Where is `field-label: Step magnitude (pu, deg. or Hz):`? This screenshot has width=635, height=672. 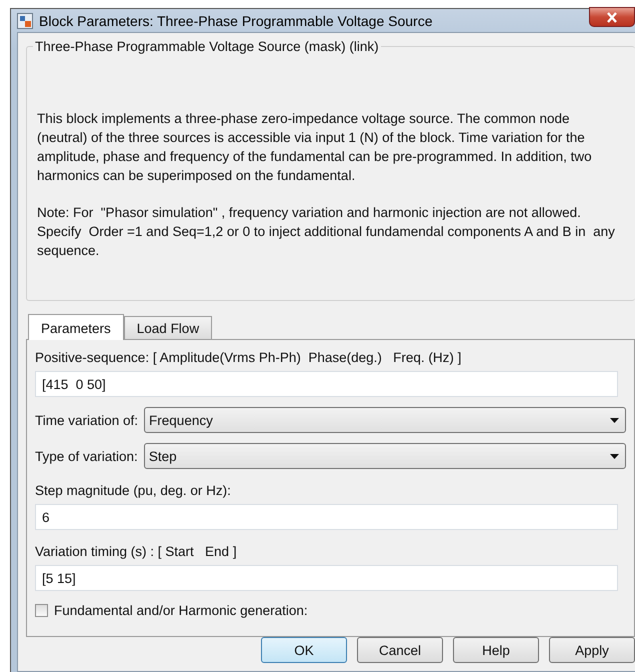
field-label: Step magnitude (pu, deg. or Hz): is located at coordinates (133, 490).